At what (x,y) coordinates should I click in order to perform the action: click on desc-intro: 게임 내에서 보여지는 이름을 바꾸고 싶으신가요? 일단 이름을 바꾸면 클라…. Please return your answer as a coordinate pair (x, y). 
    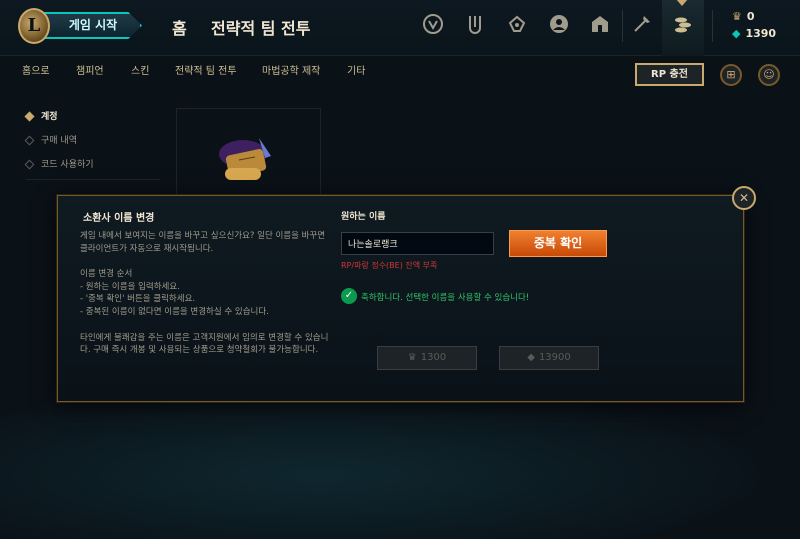
    Looking at the image, I should click on (203, 242).